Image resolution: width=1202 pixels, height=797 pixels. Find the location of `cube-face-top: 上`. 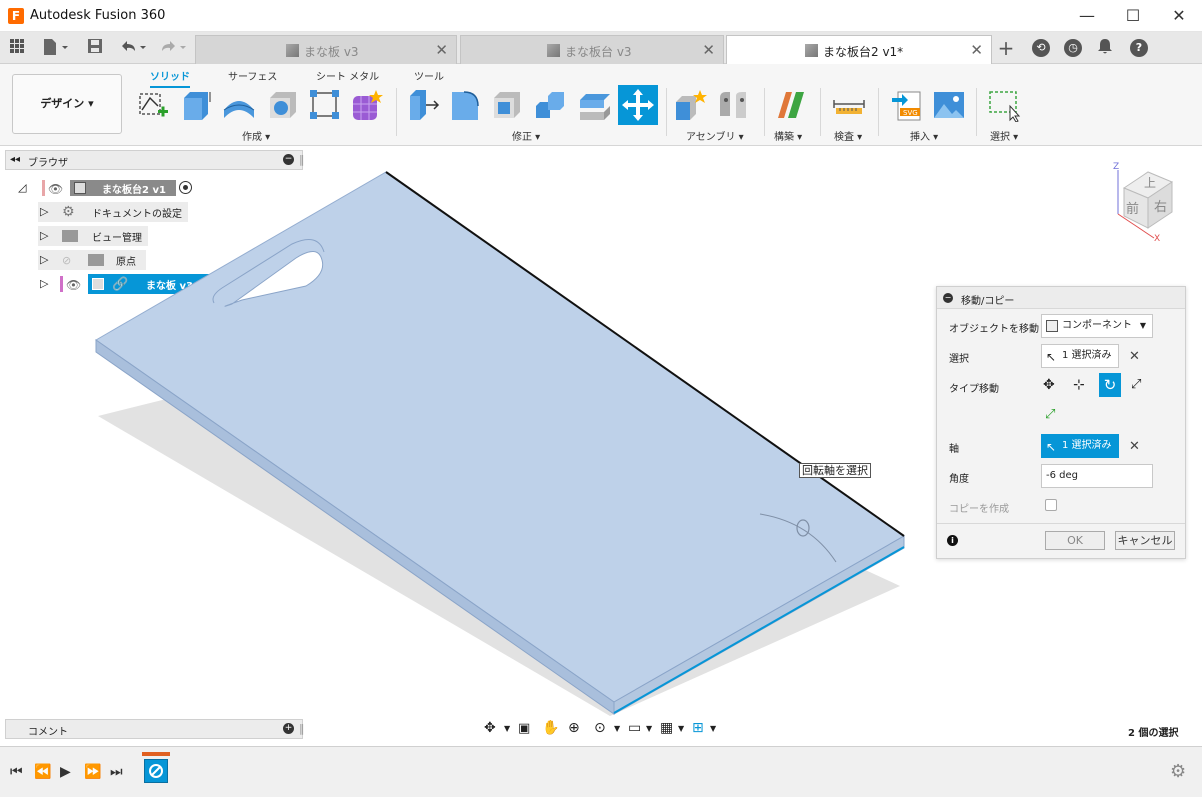

cube-face-top: 上 is located at coordinates (1150, 182).